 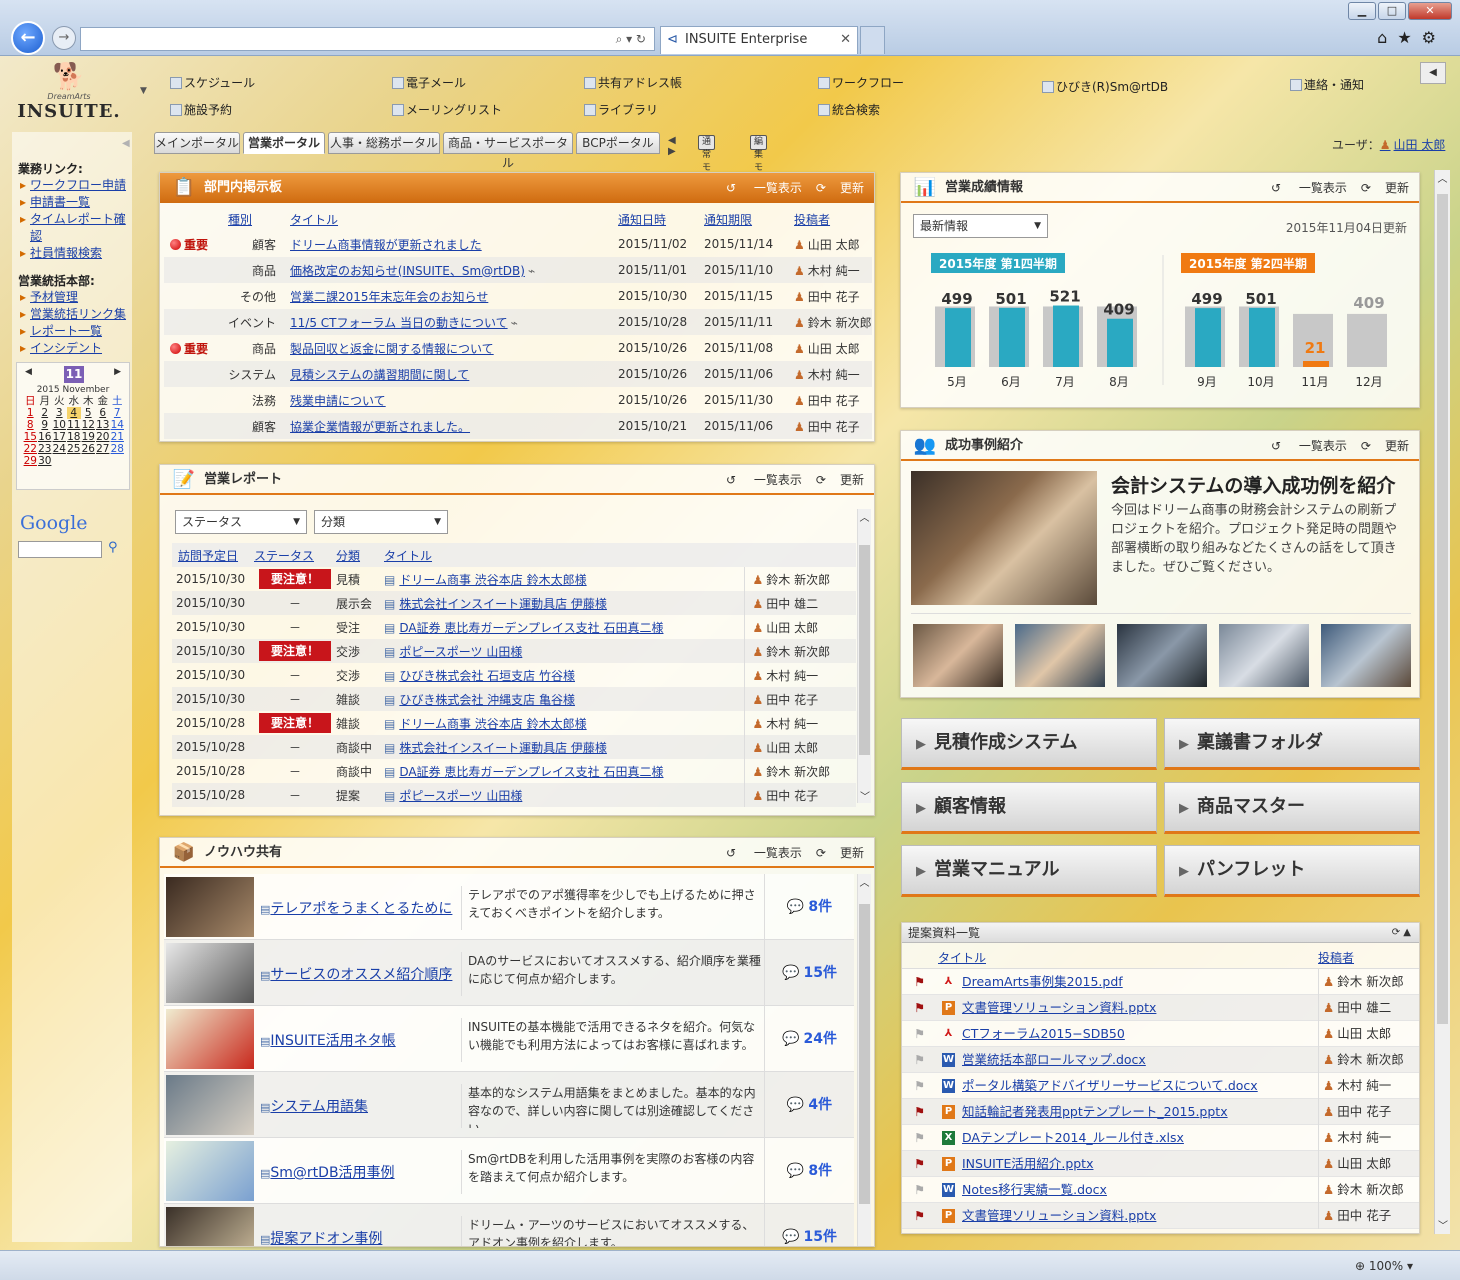 What do you see at coordinates (487, 676) in the screenshot?
I see `report-title-link: ひびき株式会社 石垣支店 竹谷様` at bounding box center [487, 676].